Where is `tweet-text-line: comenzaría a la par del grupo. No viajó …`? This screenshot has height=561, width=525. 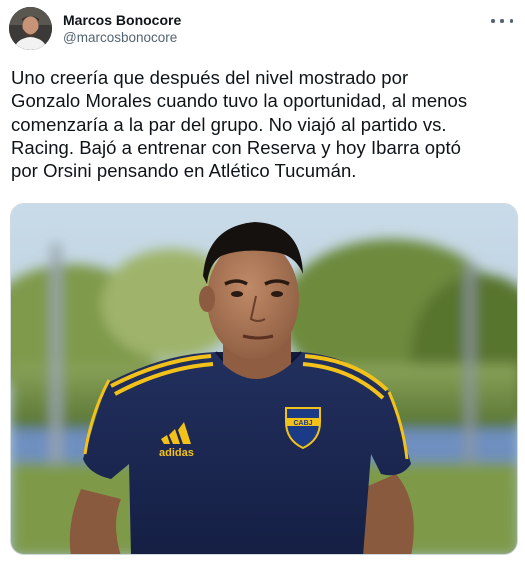
tweet-text-line: comenzaría a la par del grupo. No viajó … is located at coordinates (229, 124).